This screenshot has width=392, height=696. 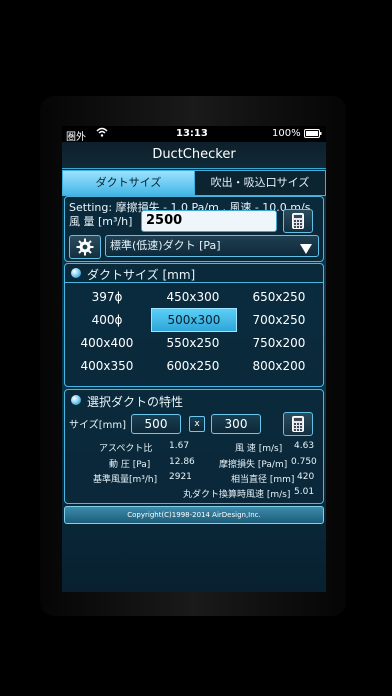 What do you see at coordinates (141, 275) in the screenshot?
I see `duct-size-title: ダクトサイズ [mm]` at bounding box center [141, 275].